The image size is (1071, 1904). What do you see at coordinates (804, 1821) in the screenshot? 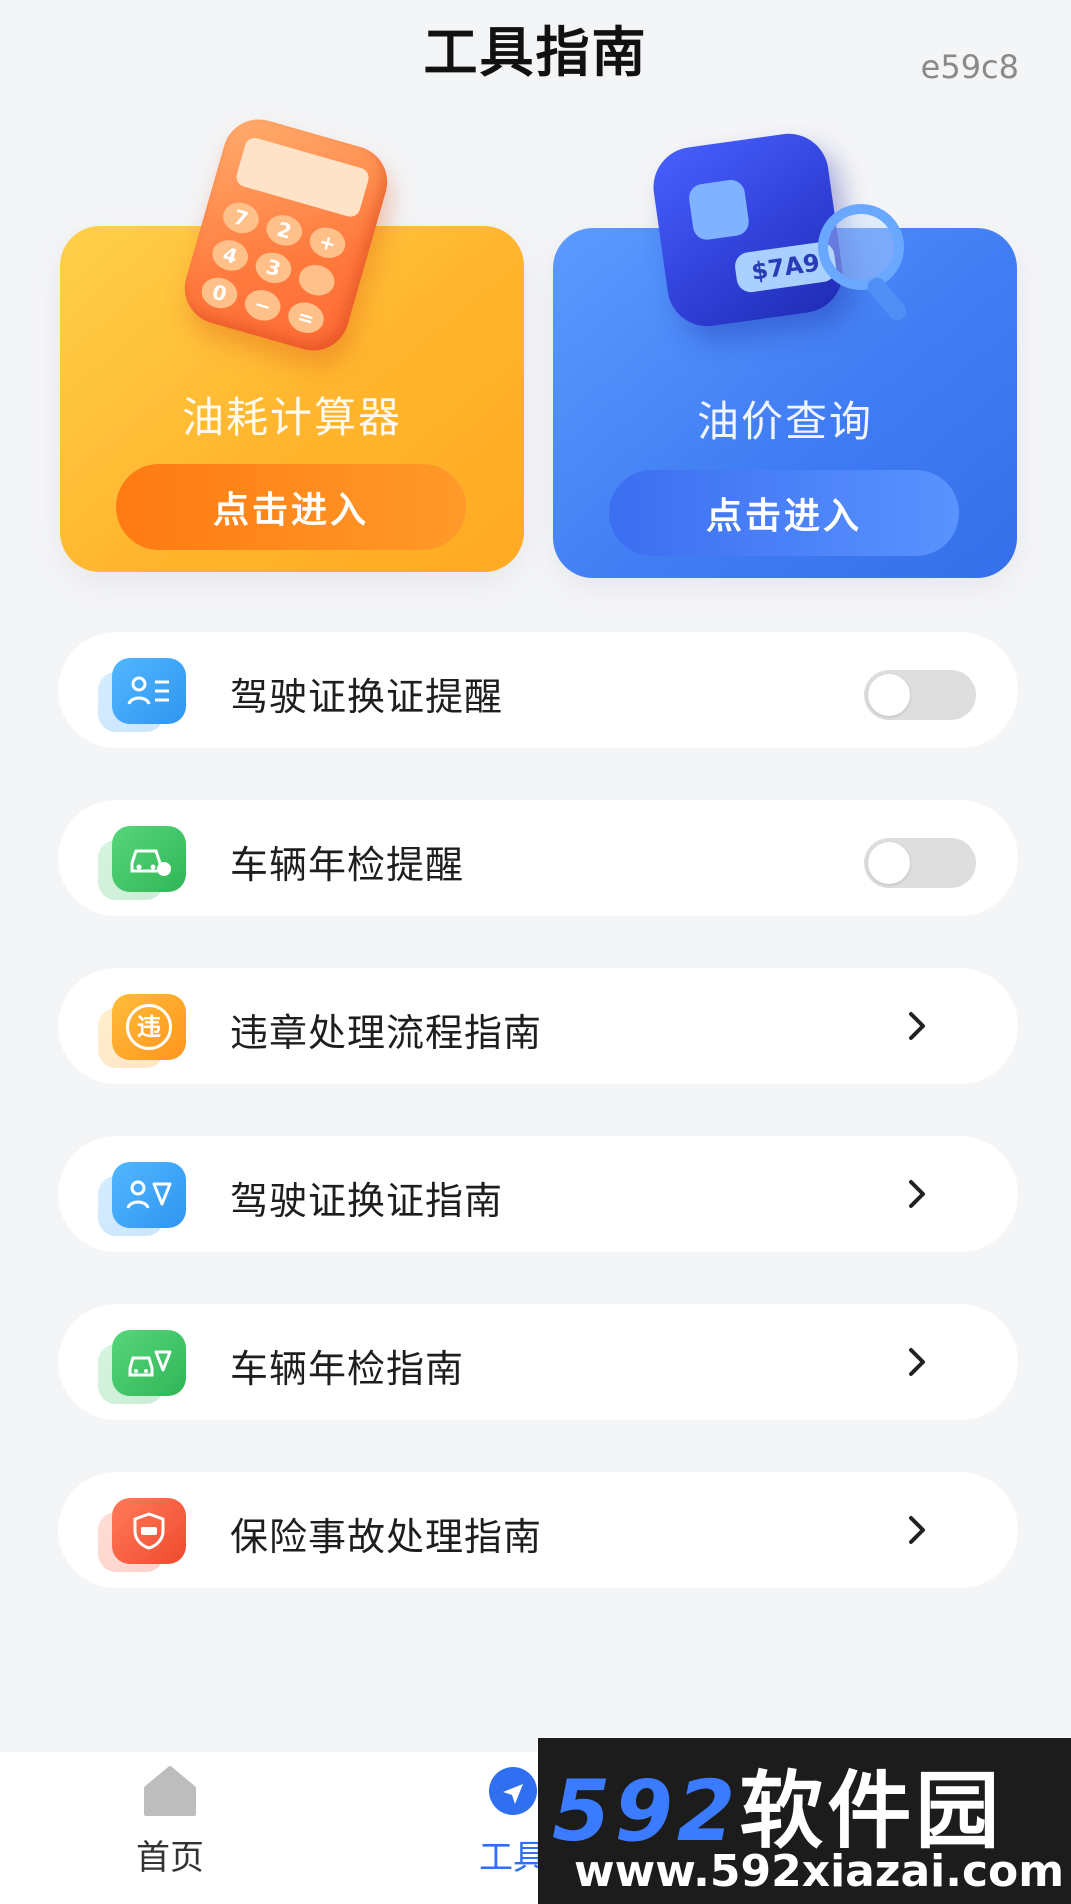
I see `watermark: 592软件园 www.592xiazai.com` at bounding box center [804, 1821].